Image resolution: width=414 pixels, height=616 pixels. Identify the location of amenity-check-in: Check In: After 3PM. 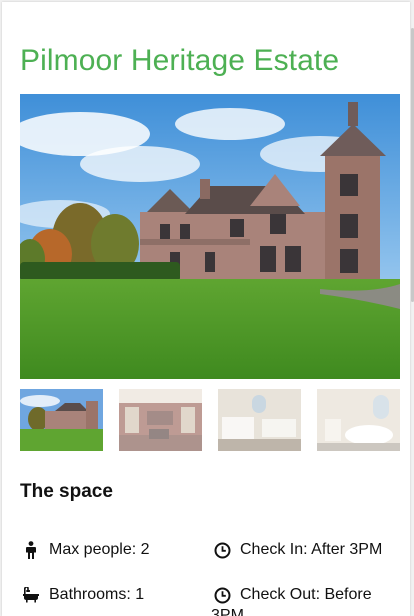
(297, 550).